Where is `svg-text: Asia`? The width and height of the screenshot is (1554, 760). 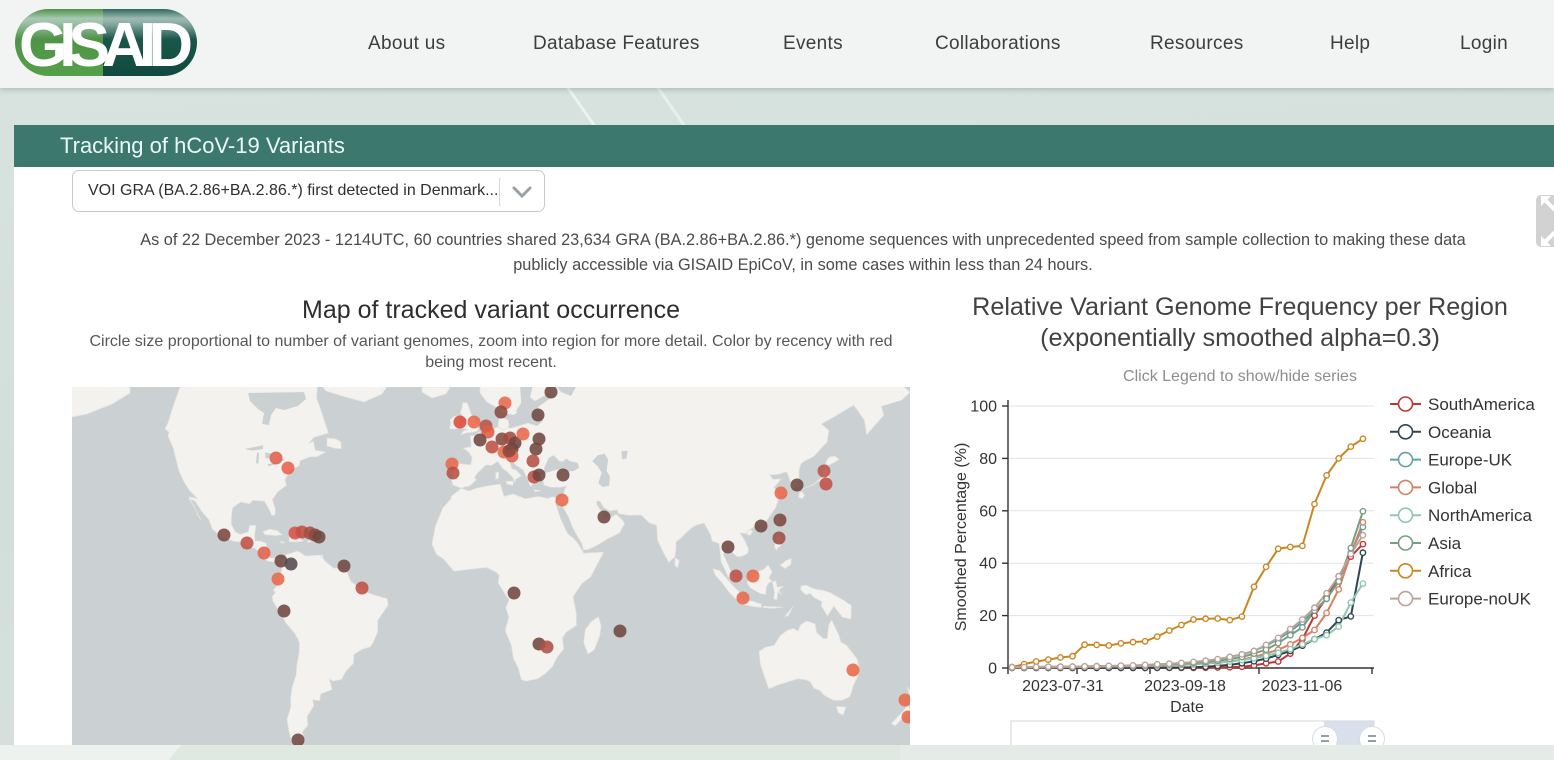
svg-text: Asia is located at coordinates (1445, 543).